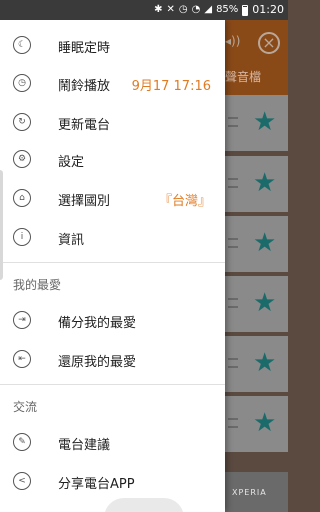 The height and width of the screenshot is (512, 320). I want to click on menu-item-label: 設定, so click(71, 162).